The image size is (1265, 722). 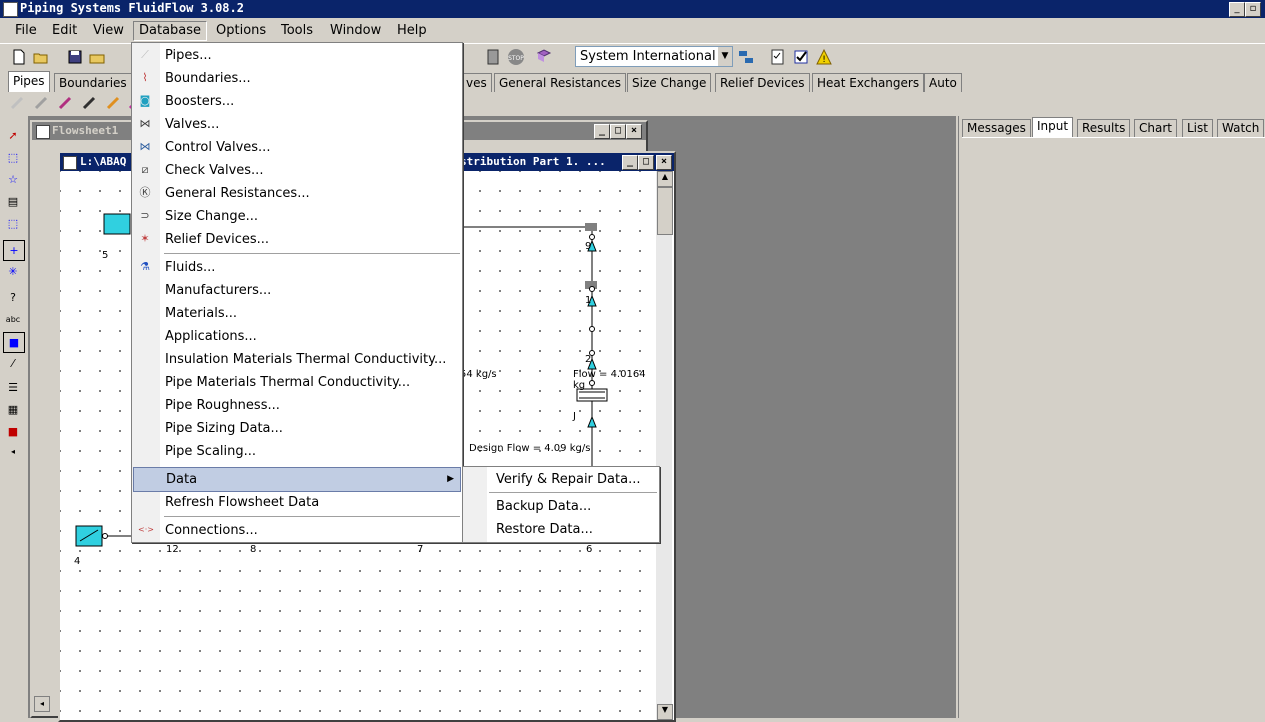 I want to click on flowsheet2-minimize: _, so click(x=630, y=162).